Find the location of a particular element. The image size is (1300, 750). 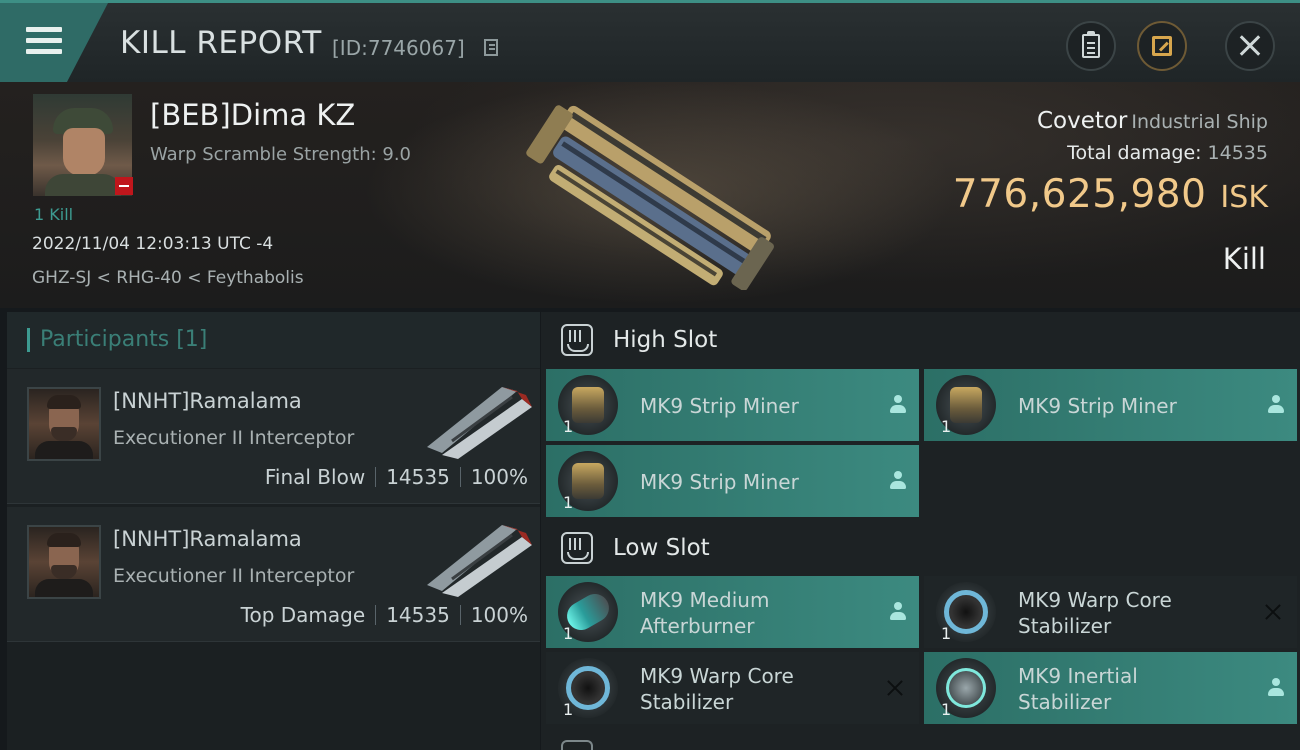

low-slot-header: Low Slot is located at coordinates (920, 548).